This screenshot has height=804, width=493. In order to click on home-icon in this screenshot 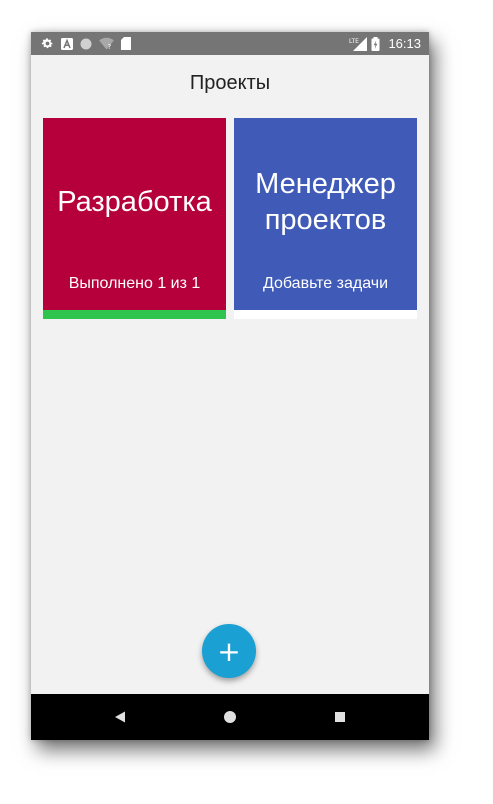, I will do `click(230, 717)`.